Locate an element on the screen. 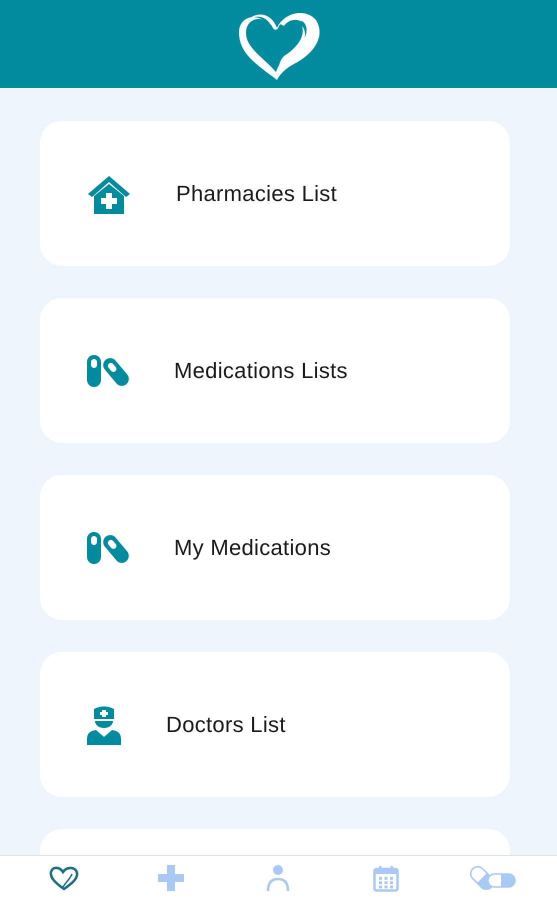 Image resolution: width=557 pixels, height=900 pixels. menu-card: Doctors List is located at coordinates (275, 724).